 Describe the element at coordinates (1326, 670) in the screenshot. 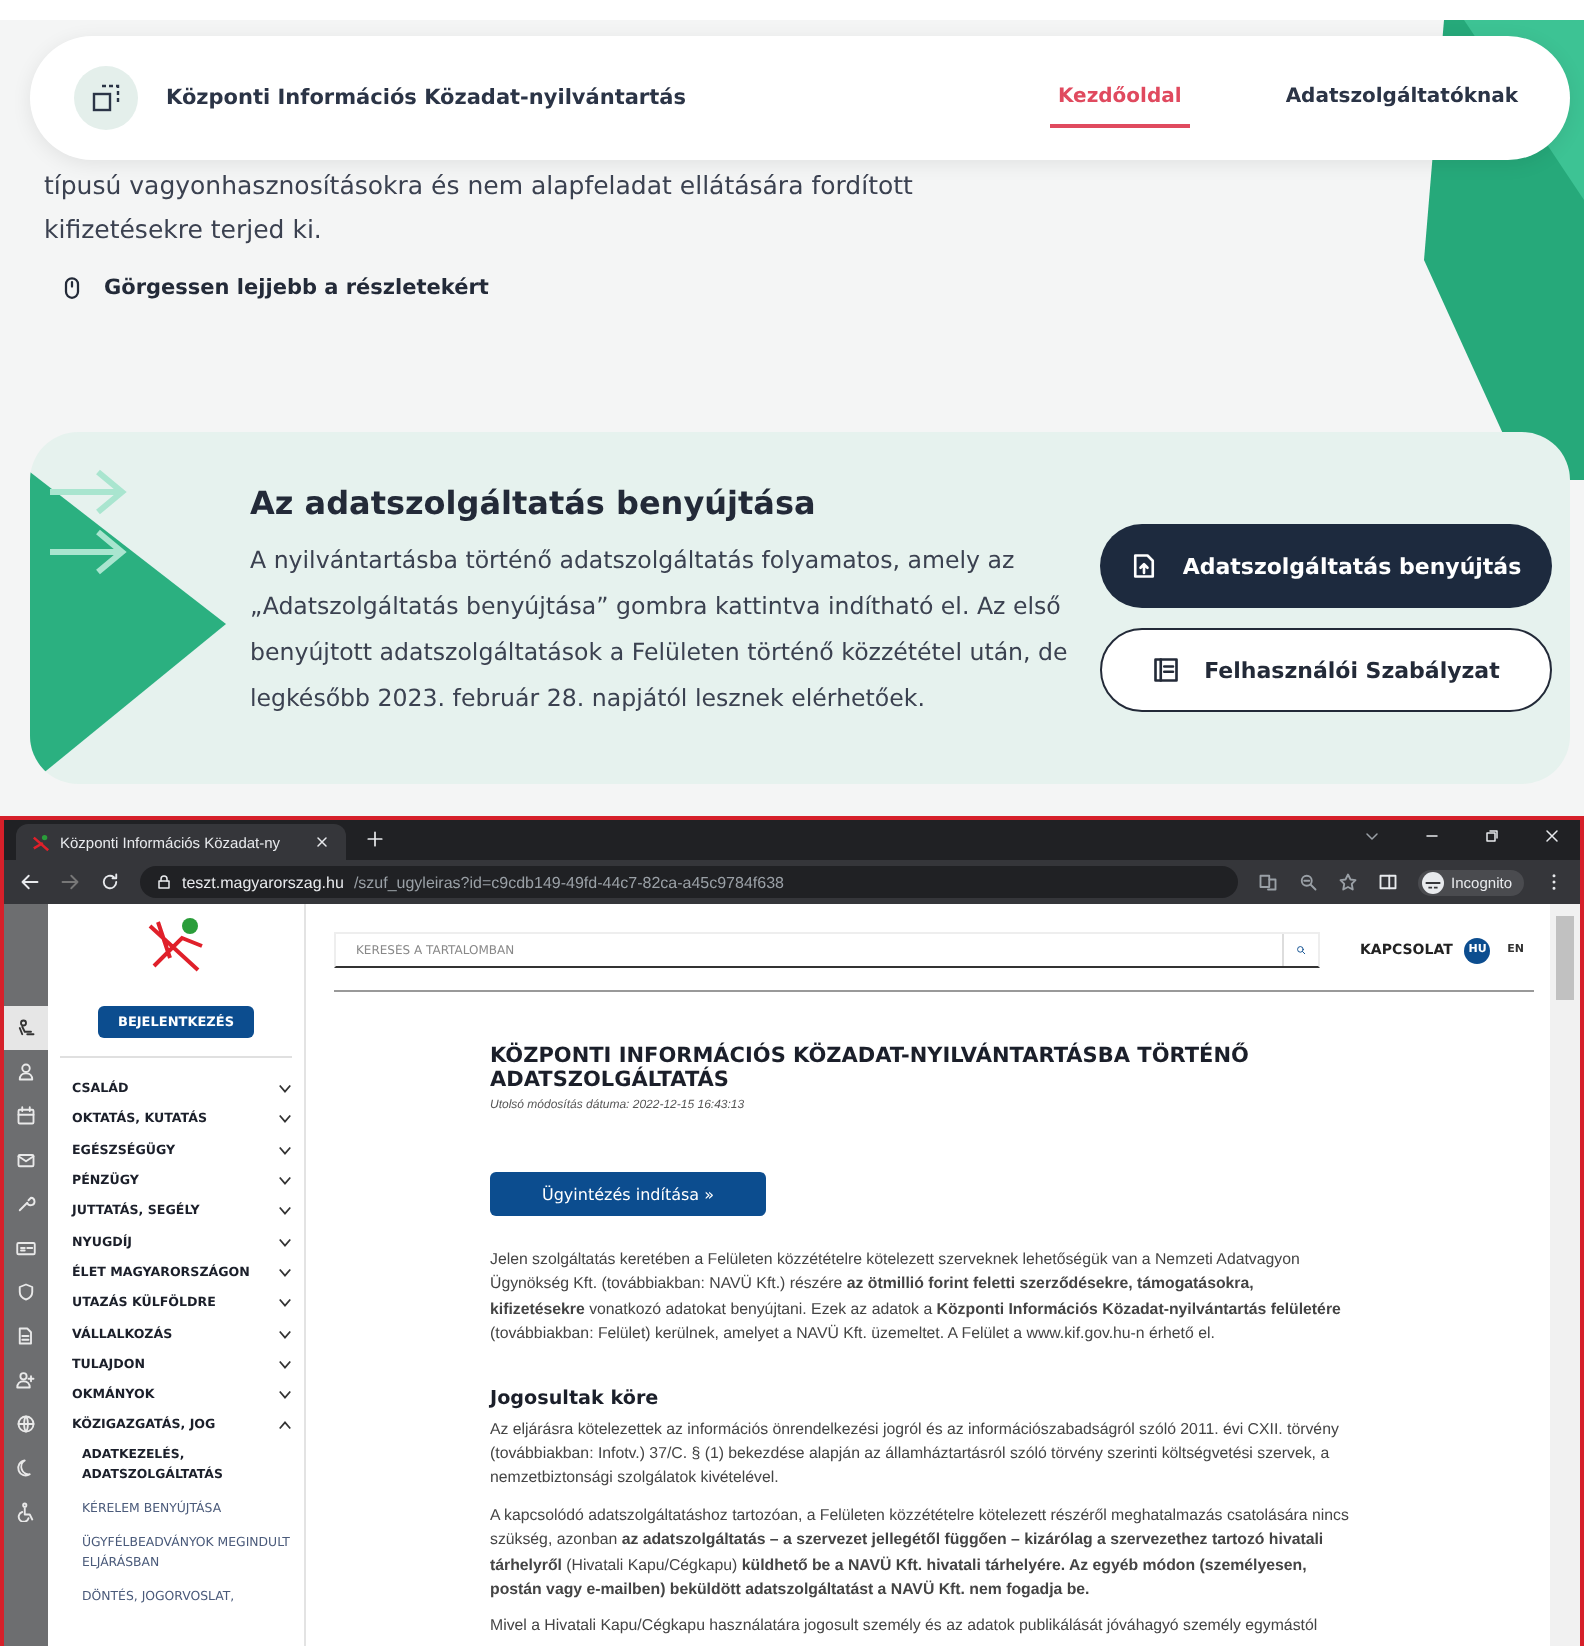

I see `rules-button: Felhasználói Szabályzat` at that location.